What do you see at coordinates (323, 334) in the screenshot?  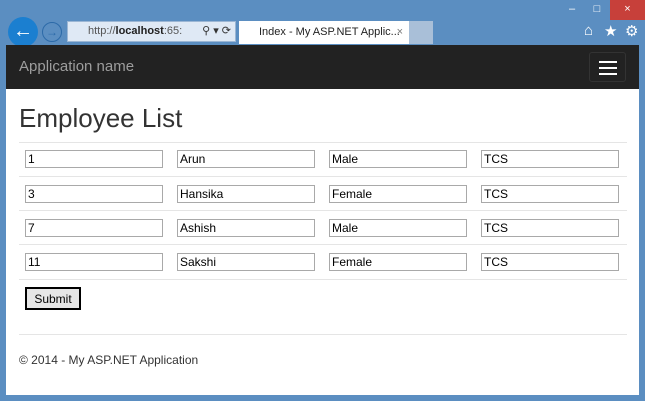 I see `footer-divider` at bounding box center [323, 334].